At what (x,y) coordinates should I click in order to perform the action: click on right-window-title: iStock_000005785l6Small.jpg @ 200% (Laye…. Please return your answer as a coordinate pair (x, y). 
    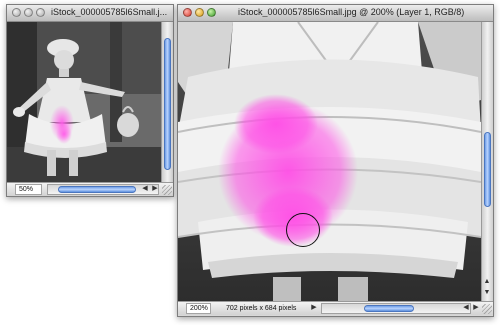
    Looking at the image, I should click on (351, 12).